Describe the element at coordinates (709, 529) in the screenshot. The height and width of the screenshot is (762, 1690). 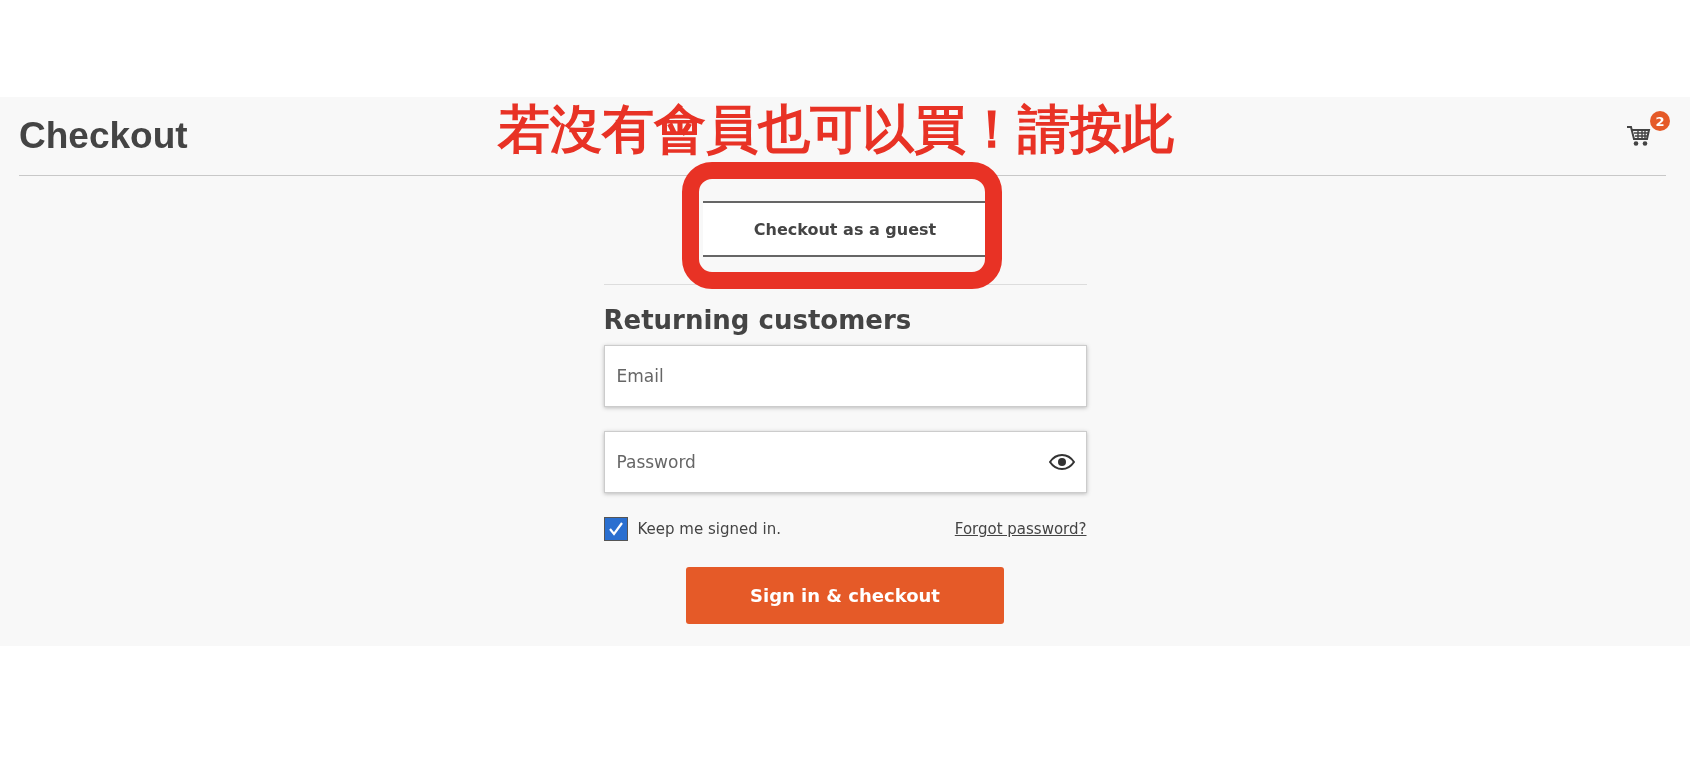
I see `checkbox-label: Keep me signed in.` at that location.